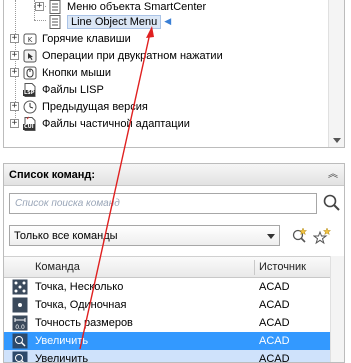  I want to click on command-name: Точка, Одиночная, so click(81, 305).